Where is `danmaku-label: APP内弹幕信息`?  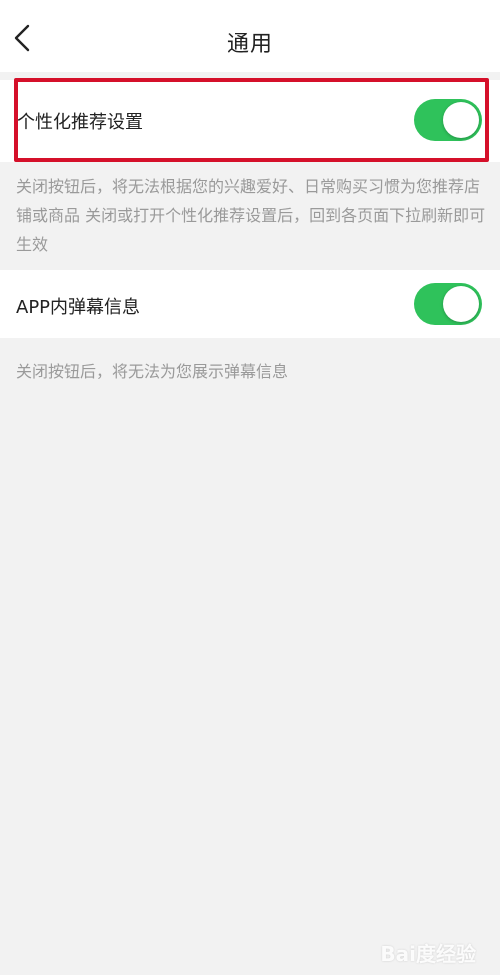
danmaku-label: APP内弹幕信息 is located at coordinates (78, 307).